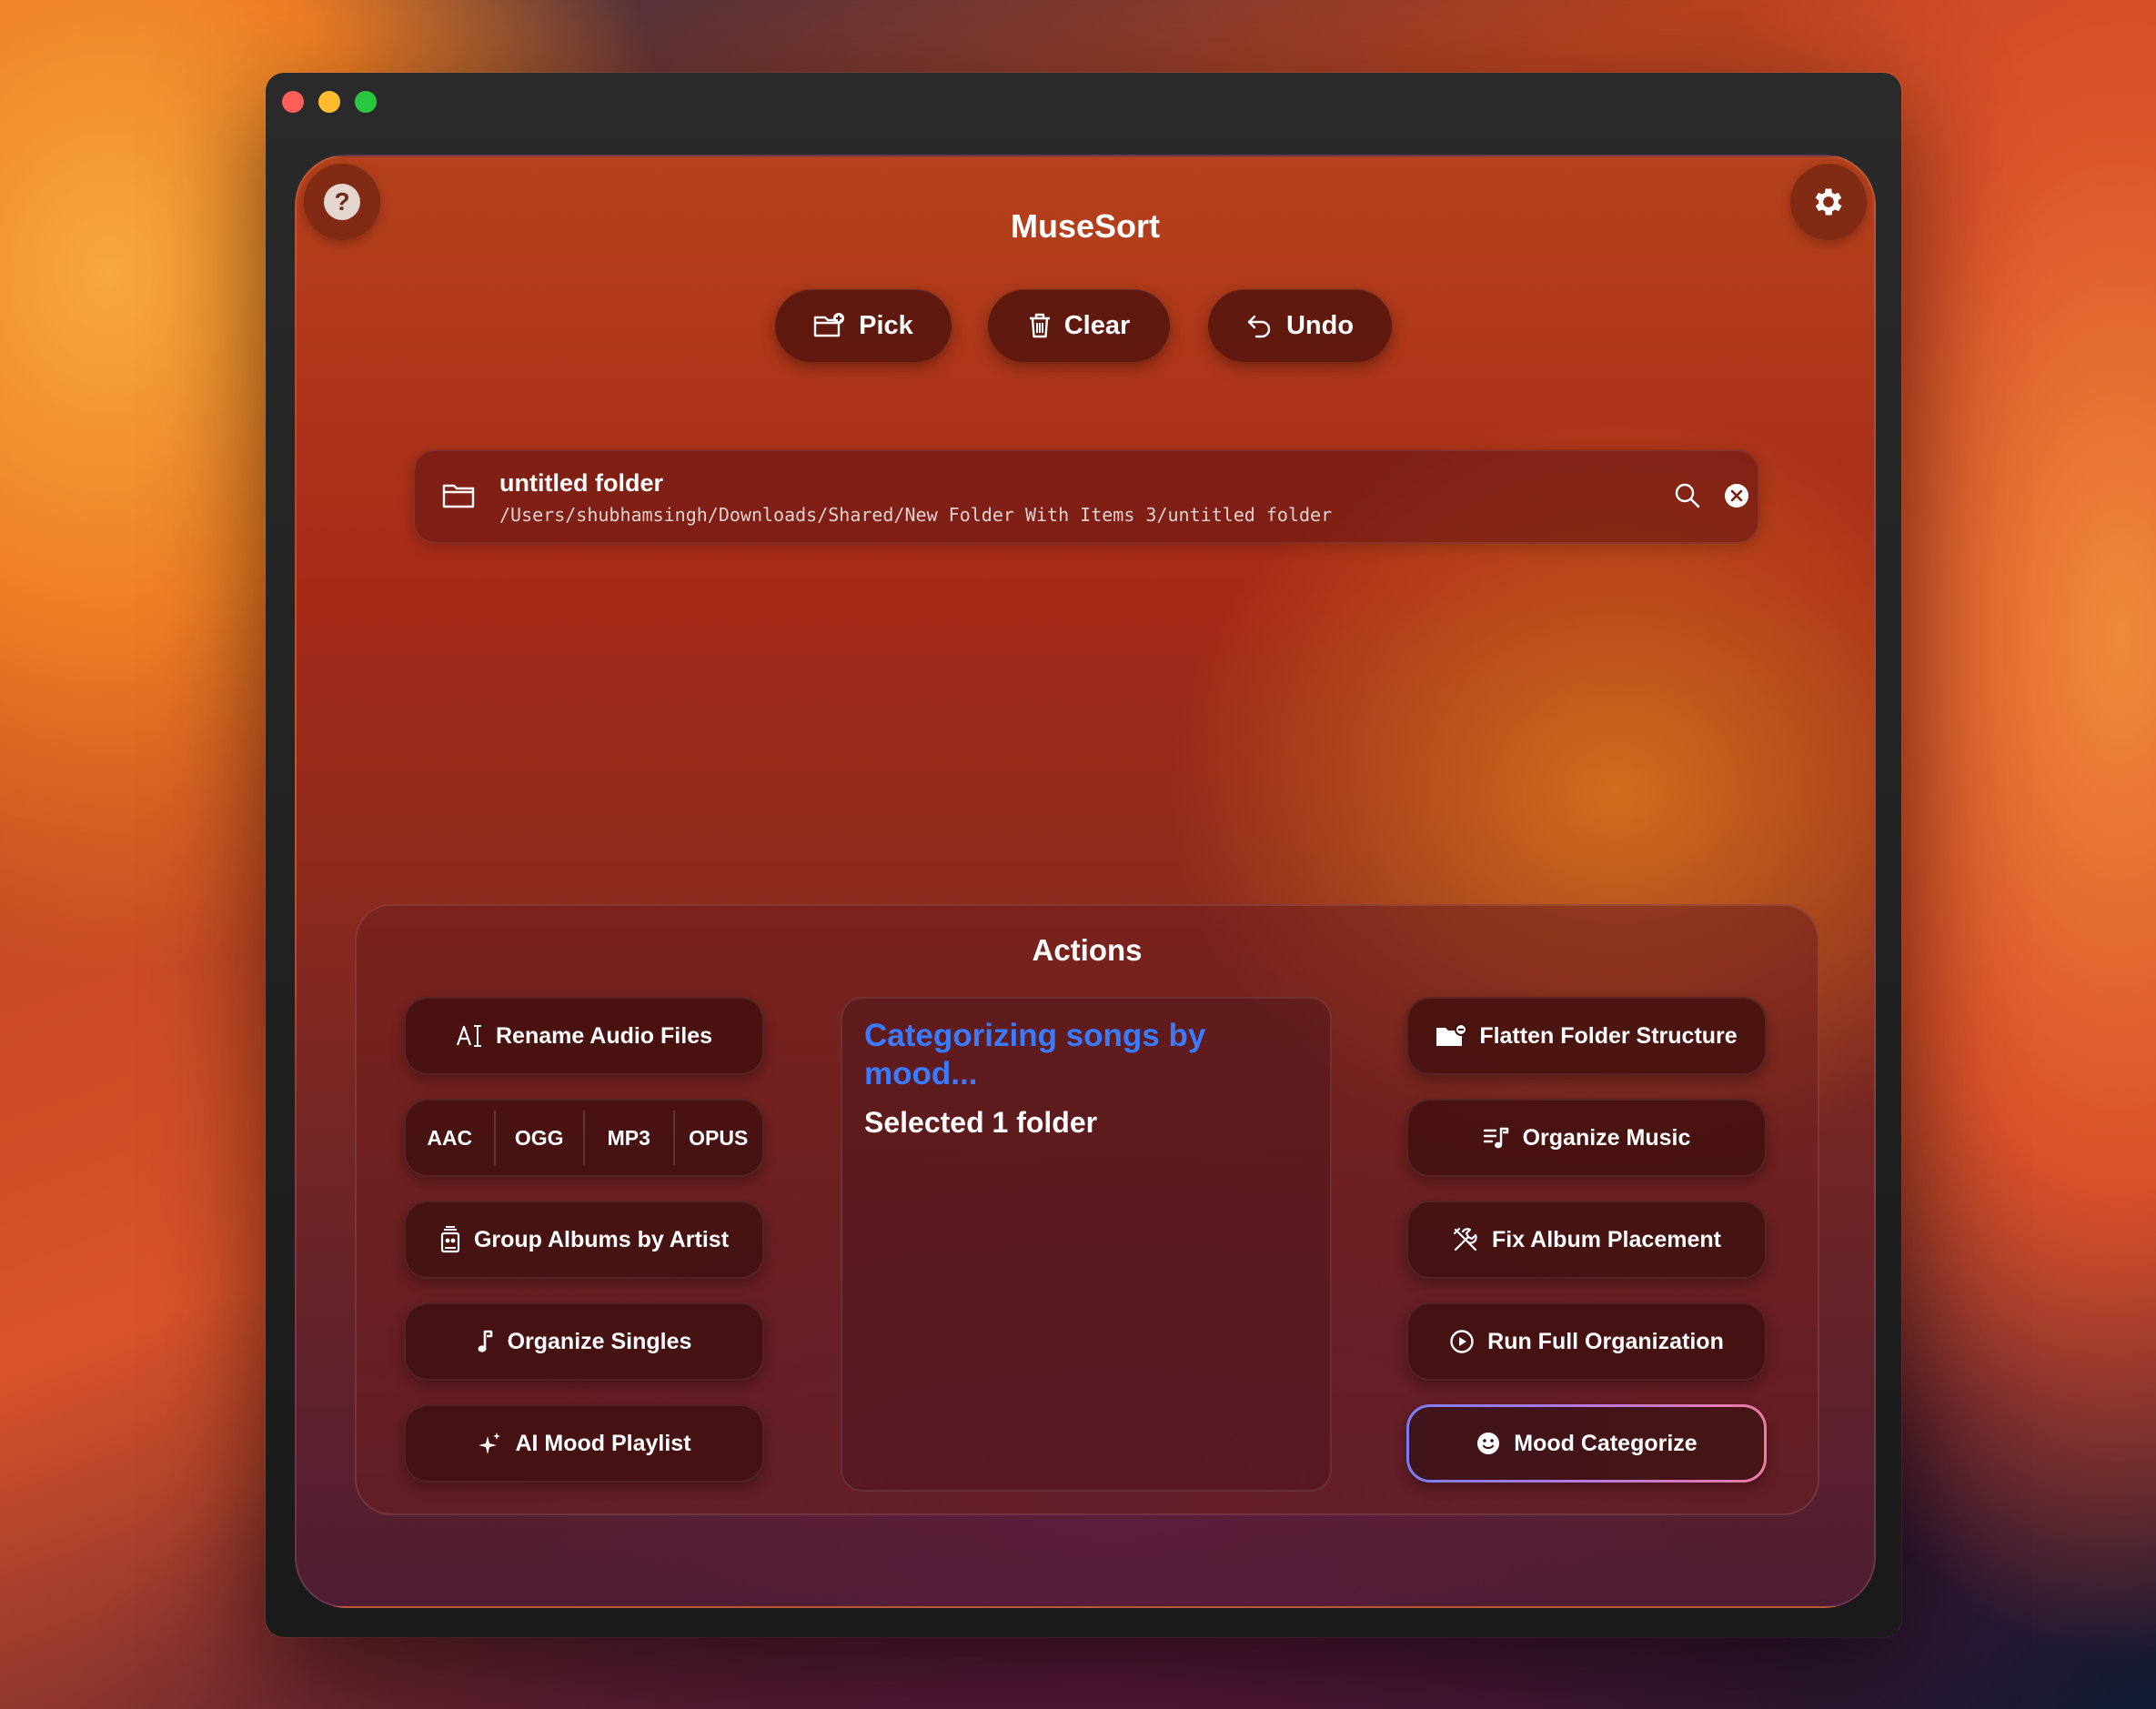 This screenshot has width=2156, height=1709. Describe the element at coordinates (1606, 1137) in the screenshot. I see `organize-music-label: Organize Music` at that location.